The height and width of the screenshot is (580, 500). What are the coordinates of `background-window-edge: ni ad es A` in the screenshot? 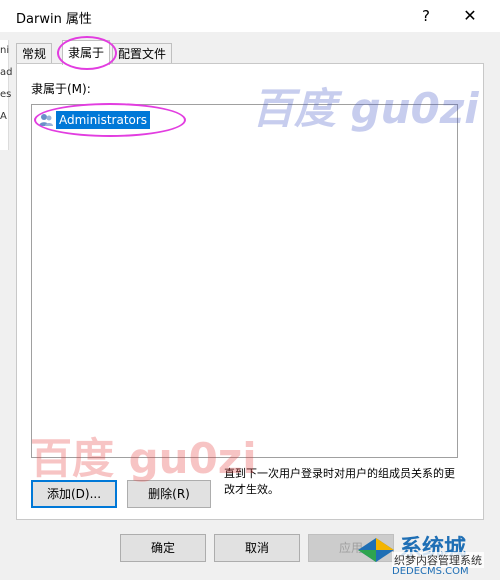 It's located at (6, 95).